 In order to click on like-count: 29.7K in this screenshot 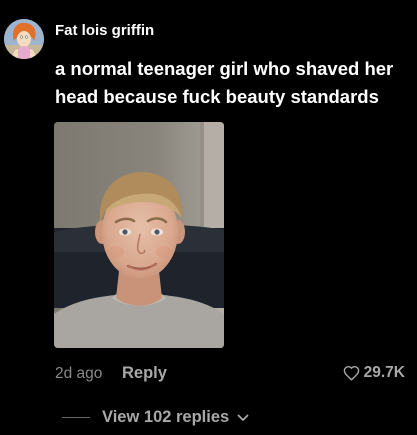, I will do `click(384, 372)`.